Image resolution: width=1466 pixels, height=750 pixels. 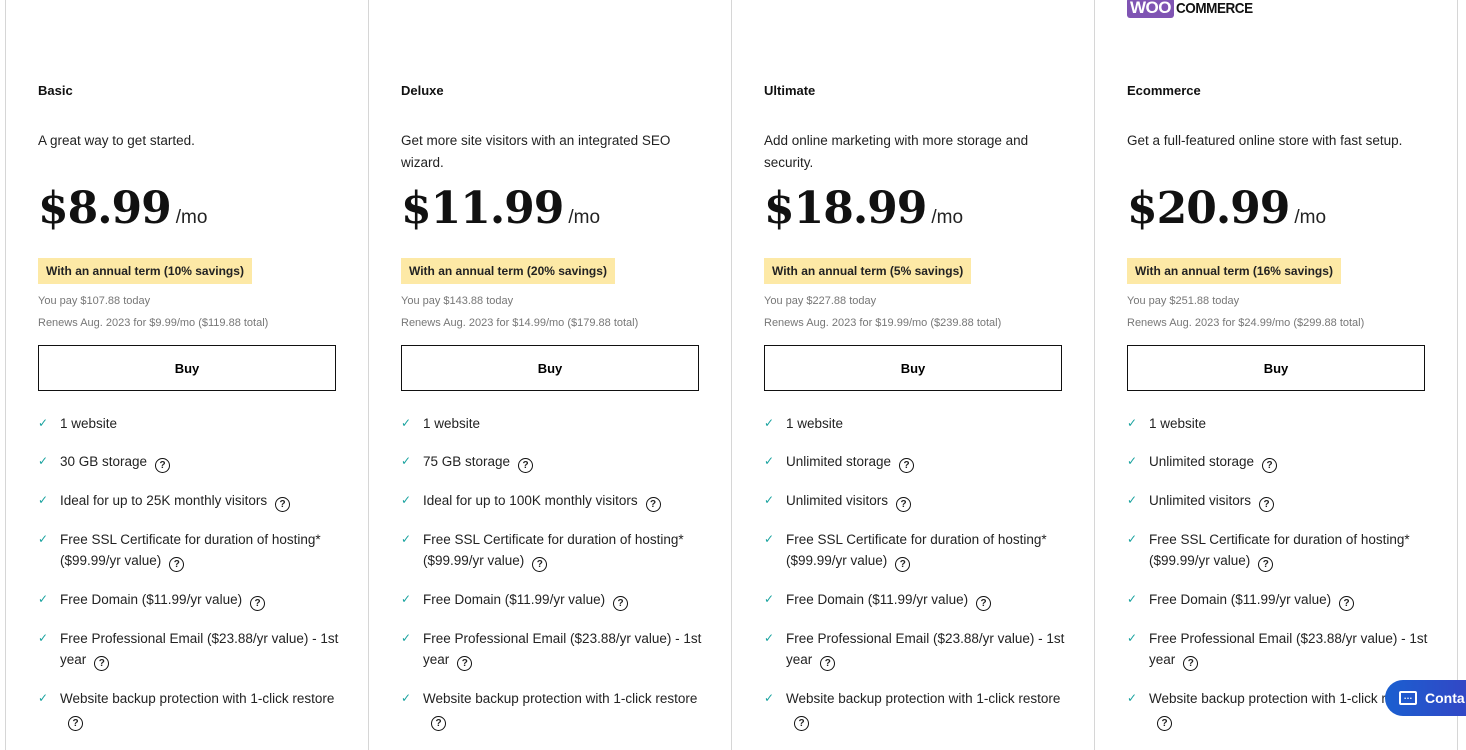 I want to click on plan-title: Ultimate, so click(x=790, y=90).